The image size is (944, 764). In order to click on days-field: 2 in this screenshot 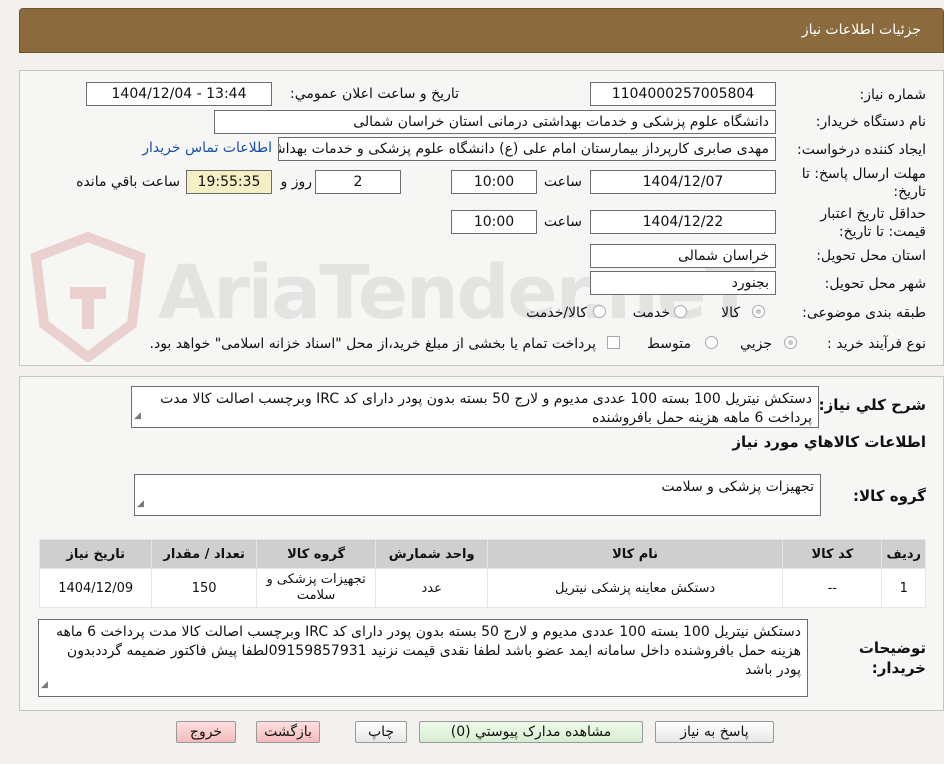, I will do `click(358, 182)`.